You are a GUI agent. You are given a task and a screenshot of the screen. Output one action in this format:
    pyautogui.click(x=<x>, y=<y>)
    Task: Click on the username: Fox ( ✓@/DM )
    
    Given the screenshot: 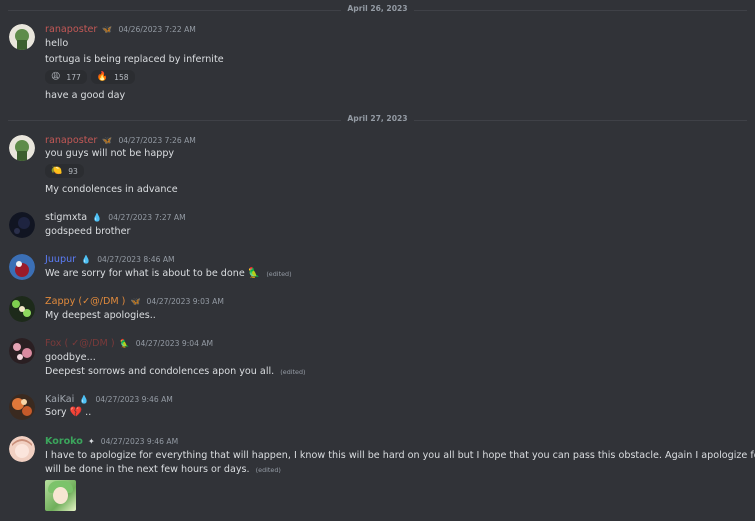 What is the action you would take?
    pyautogui.click(x=80, y=343)
    